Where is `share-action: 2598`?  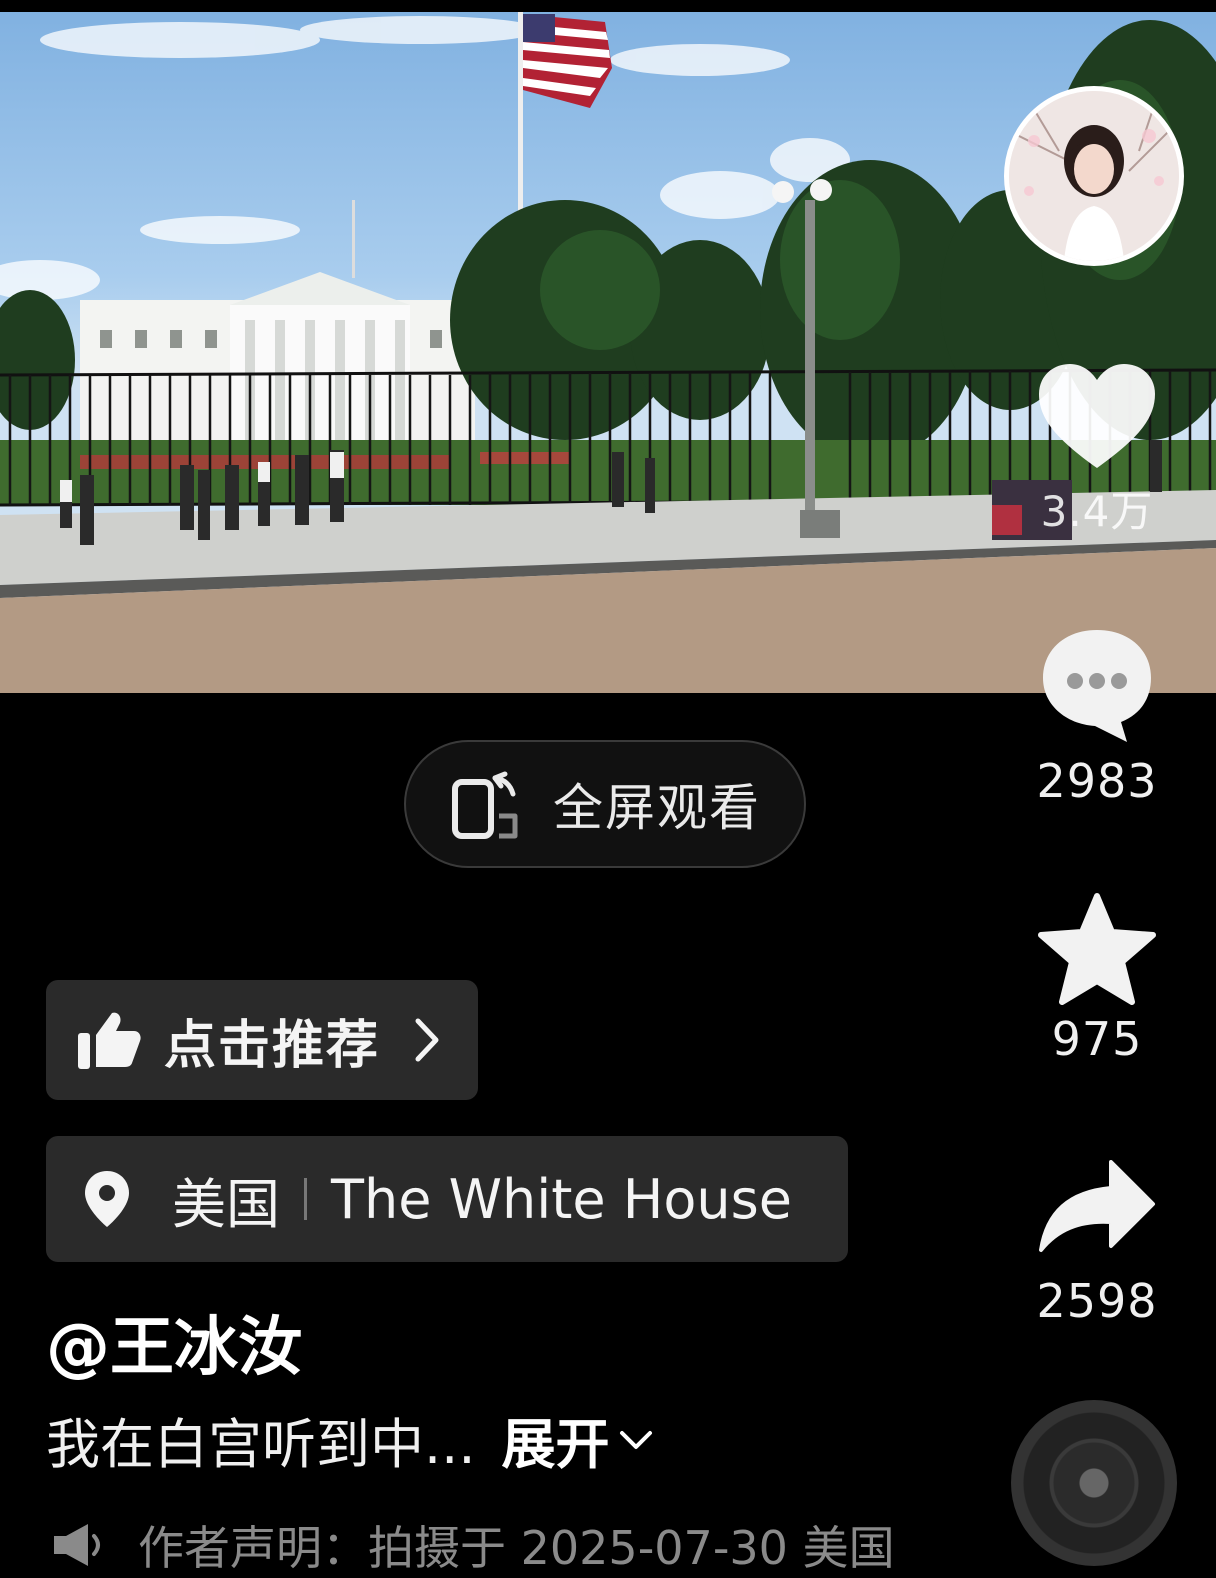
share-action: 2598 is located at coordinates (1097, 1242).